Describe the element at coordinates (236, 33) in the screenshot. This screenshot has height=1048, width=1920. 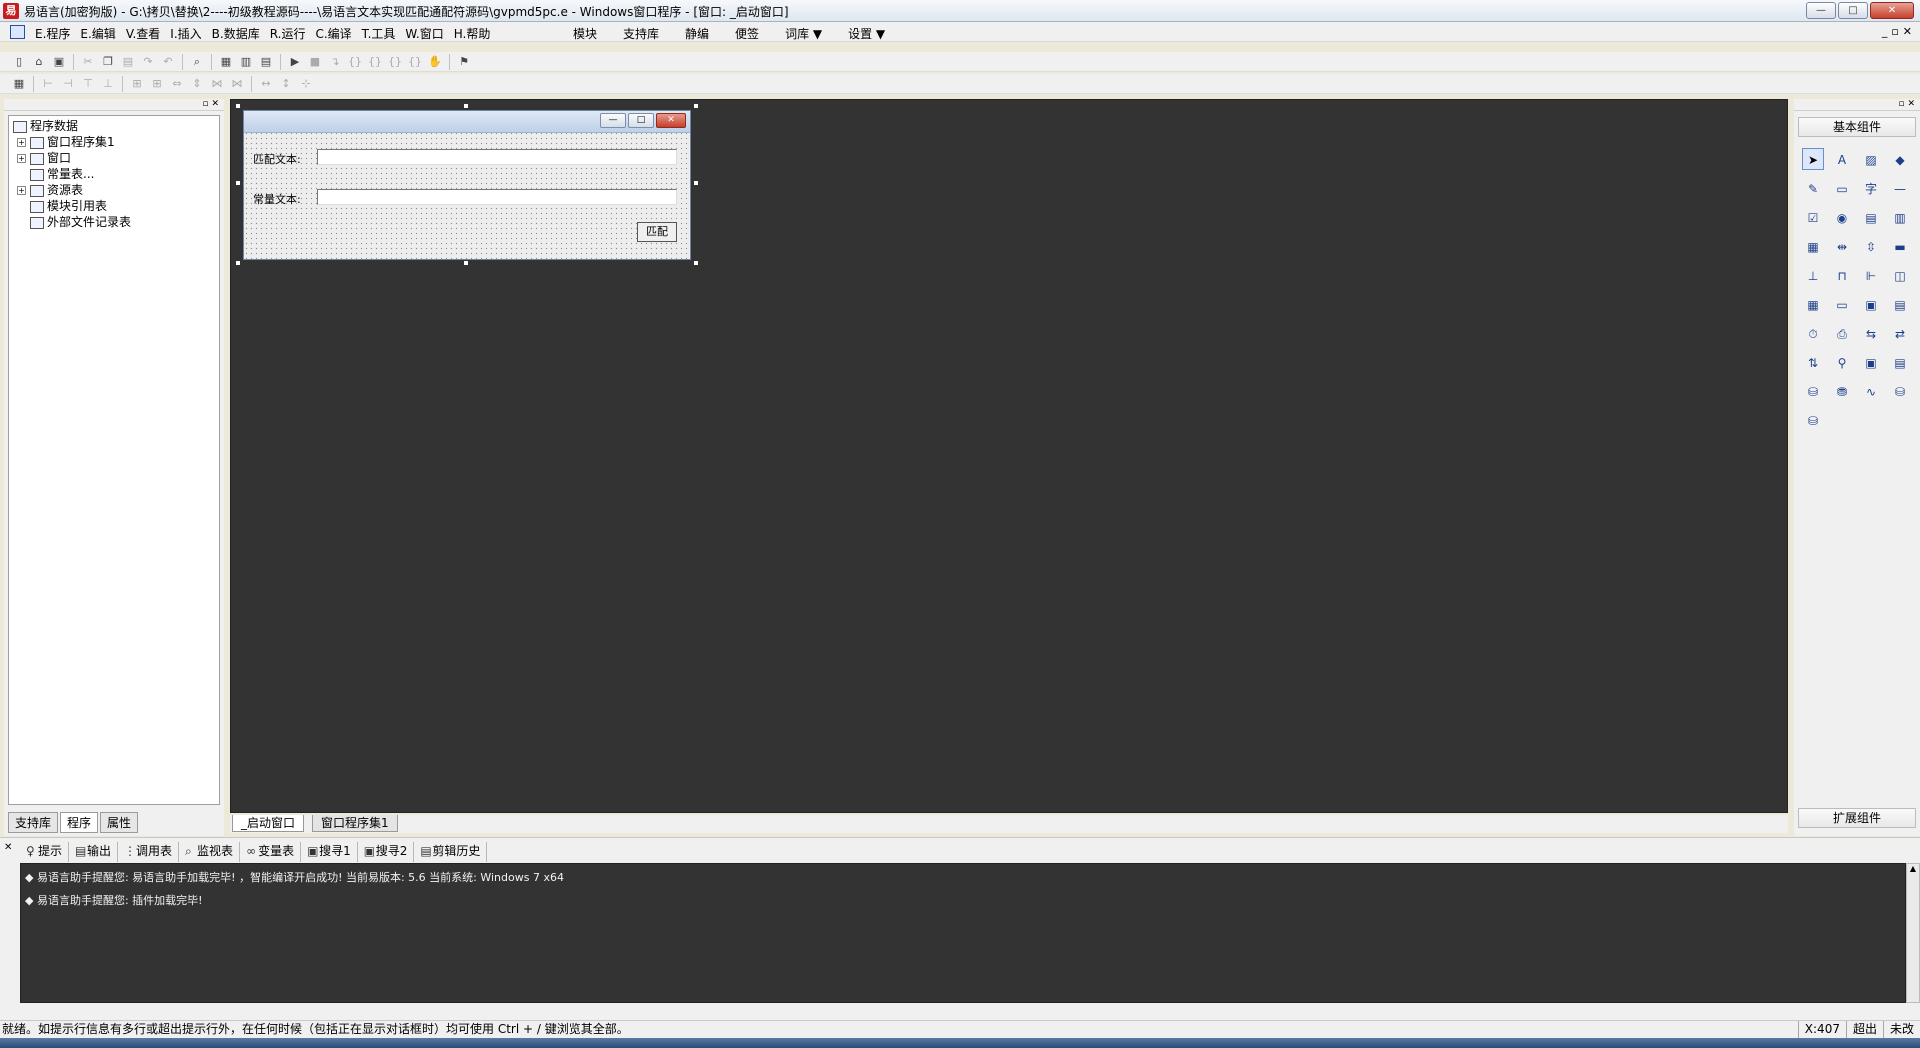
I see `menu-database: B.数据库` at that location.